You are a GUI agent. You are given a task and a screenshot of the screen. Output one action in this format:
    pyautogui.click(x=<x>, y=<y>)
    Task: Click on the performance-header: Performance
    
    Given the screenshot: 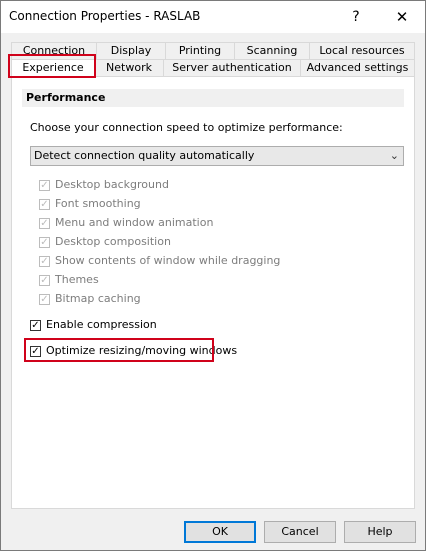 What is the action you would take?
    pyautogui.click(x=213, y=98)
    